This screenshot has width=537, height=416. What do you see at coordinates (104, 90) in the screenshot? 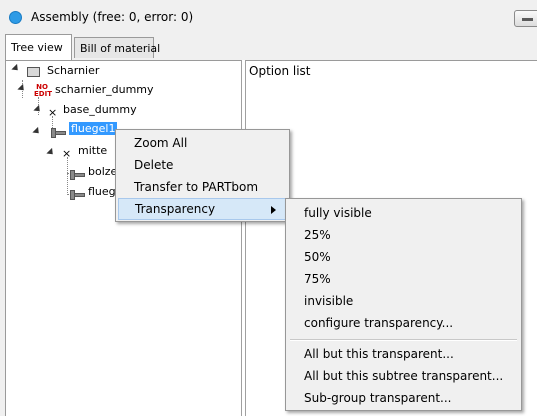
I see `tree-node-scharnier-dummy: scharnier_dummy` at bounding box center [104, 90].